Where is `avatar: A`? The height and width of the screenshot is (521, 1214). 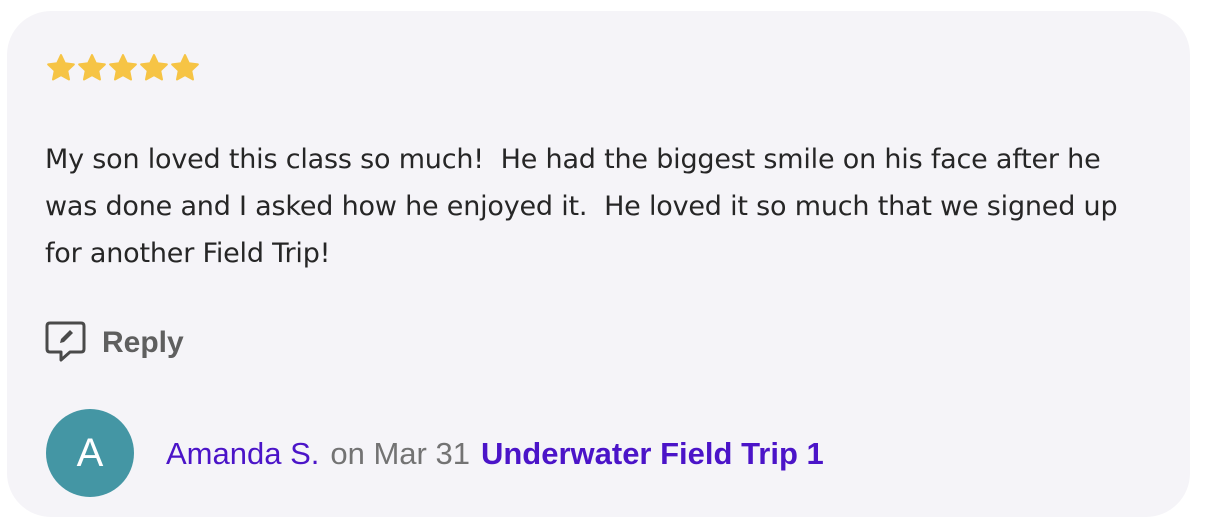 avatar: A is located at coordinates (90, 453).